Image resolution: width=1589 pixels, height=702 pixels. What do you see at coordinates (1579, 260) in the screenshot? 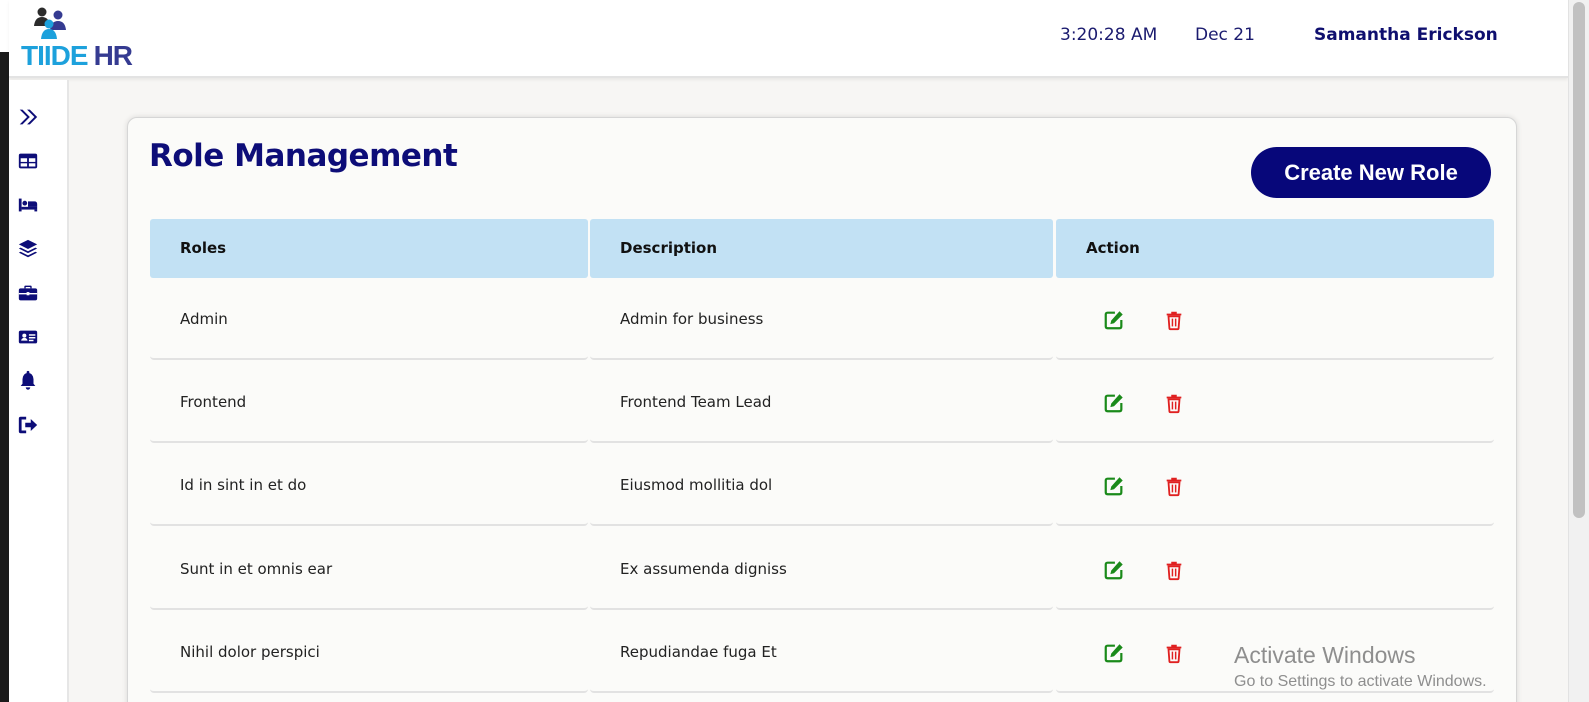
I see `scrollbar-thumb` at bounding box center [1579, 260].